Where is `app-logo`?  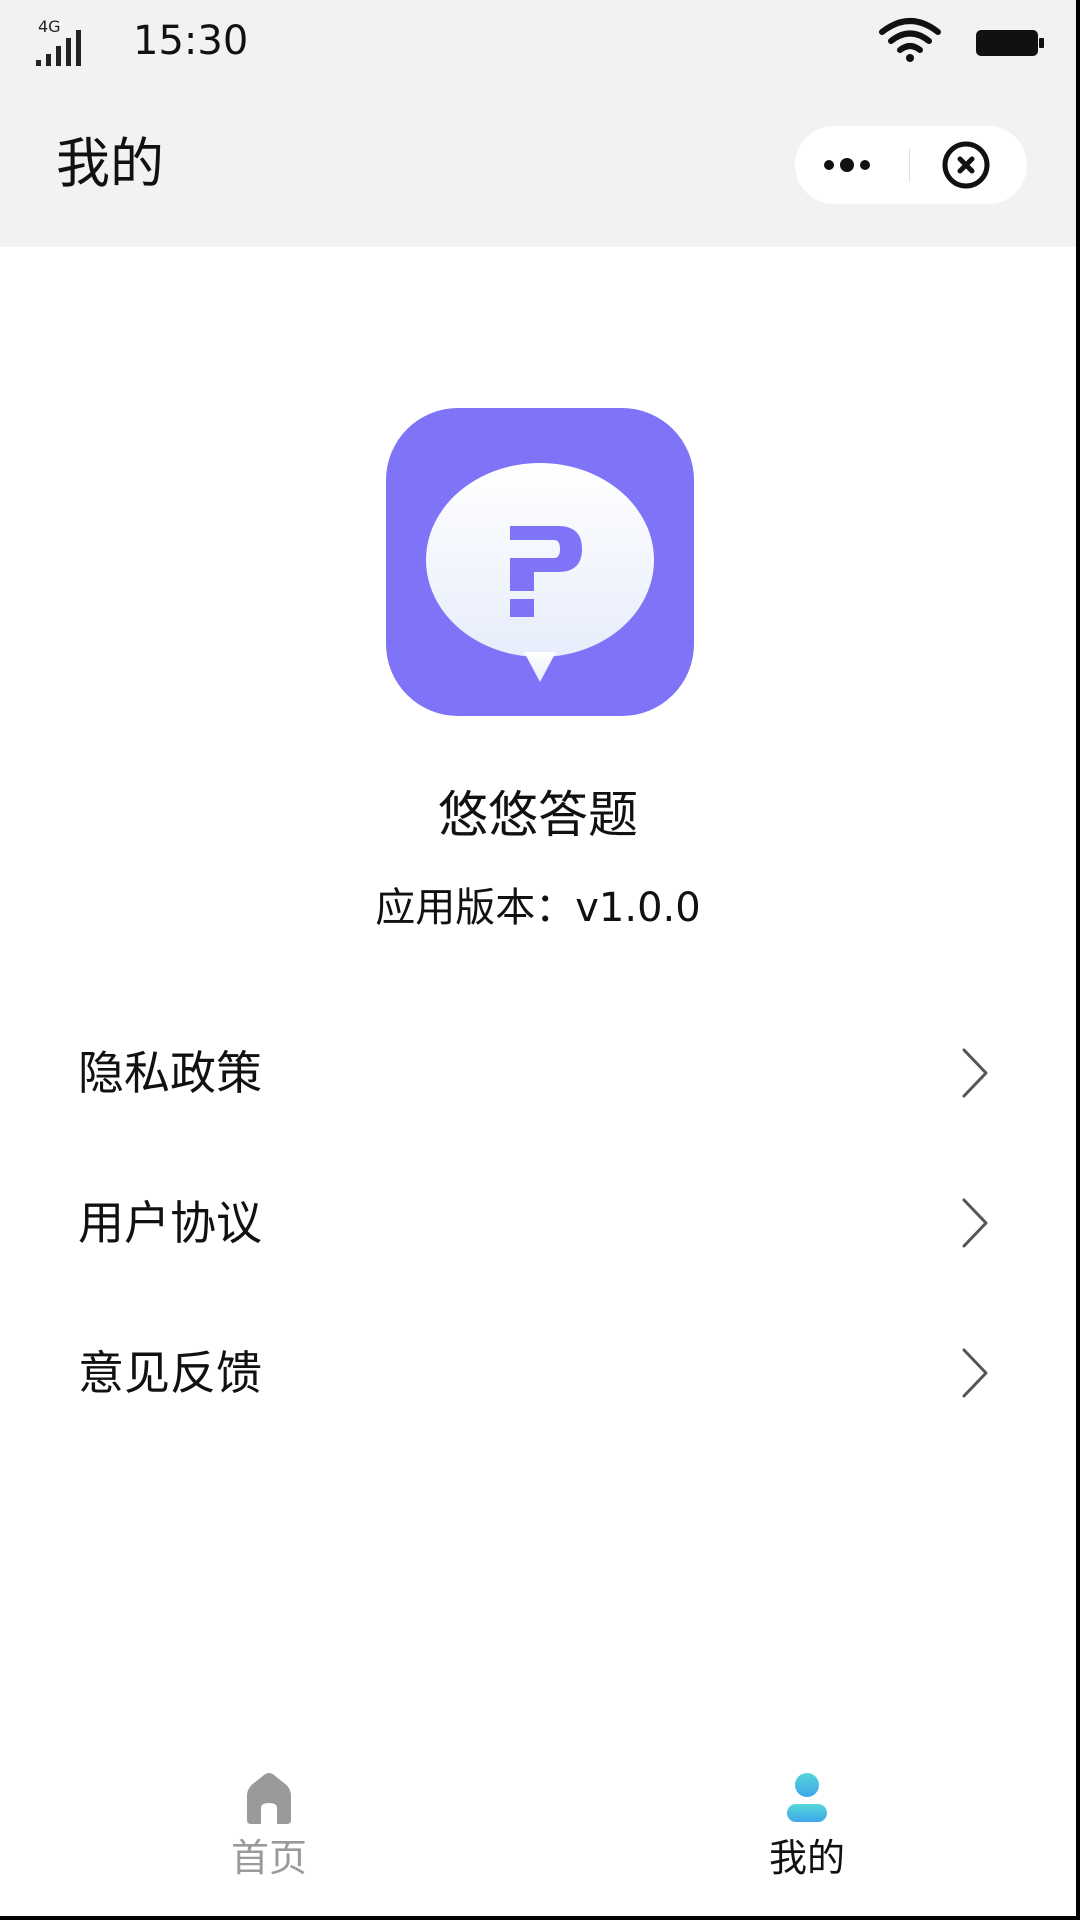 app-logo is located at coordinates (540, 562).